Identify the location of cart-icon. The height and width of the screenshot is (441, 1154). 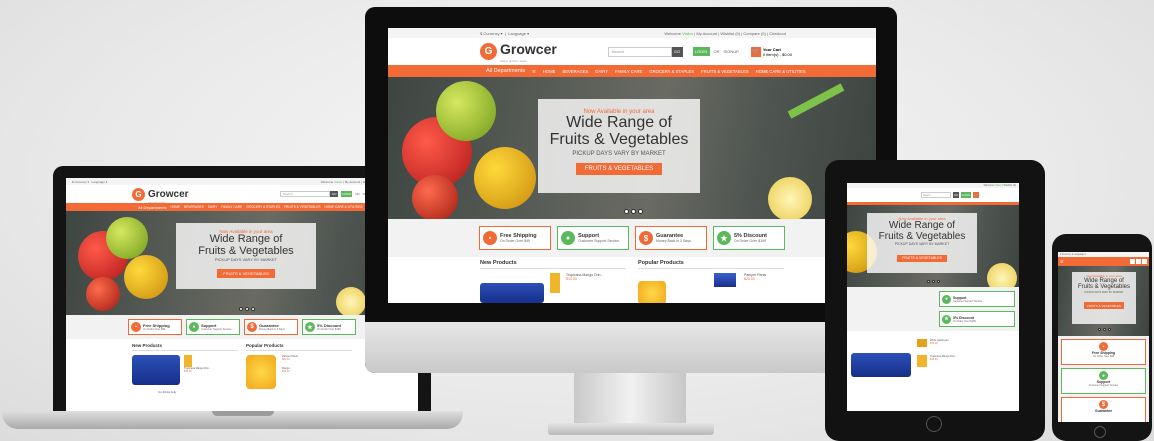
(1144, 261).